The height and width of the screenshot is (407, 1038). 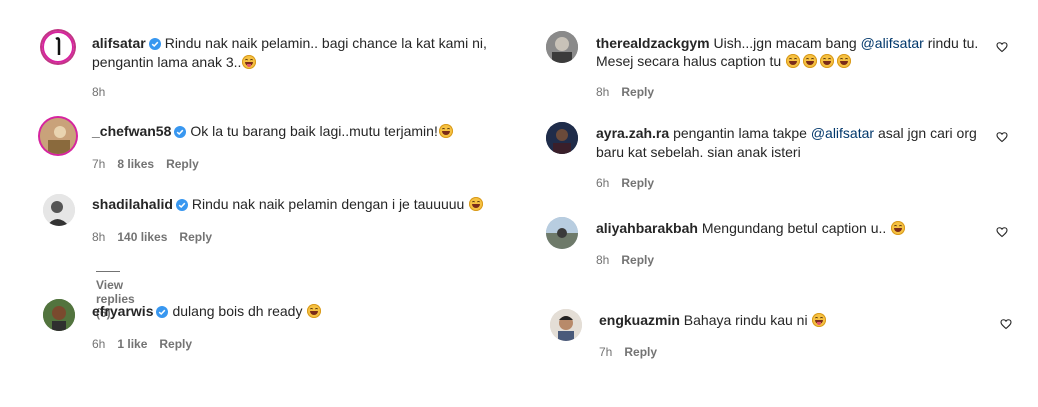 What do you see at coordinates (142, 237) in the screenshot?
I see `like-count: 140 likes` at bounding box center [142, 237].